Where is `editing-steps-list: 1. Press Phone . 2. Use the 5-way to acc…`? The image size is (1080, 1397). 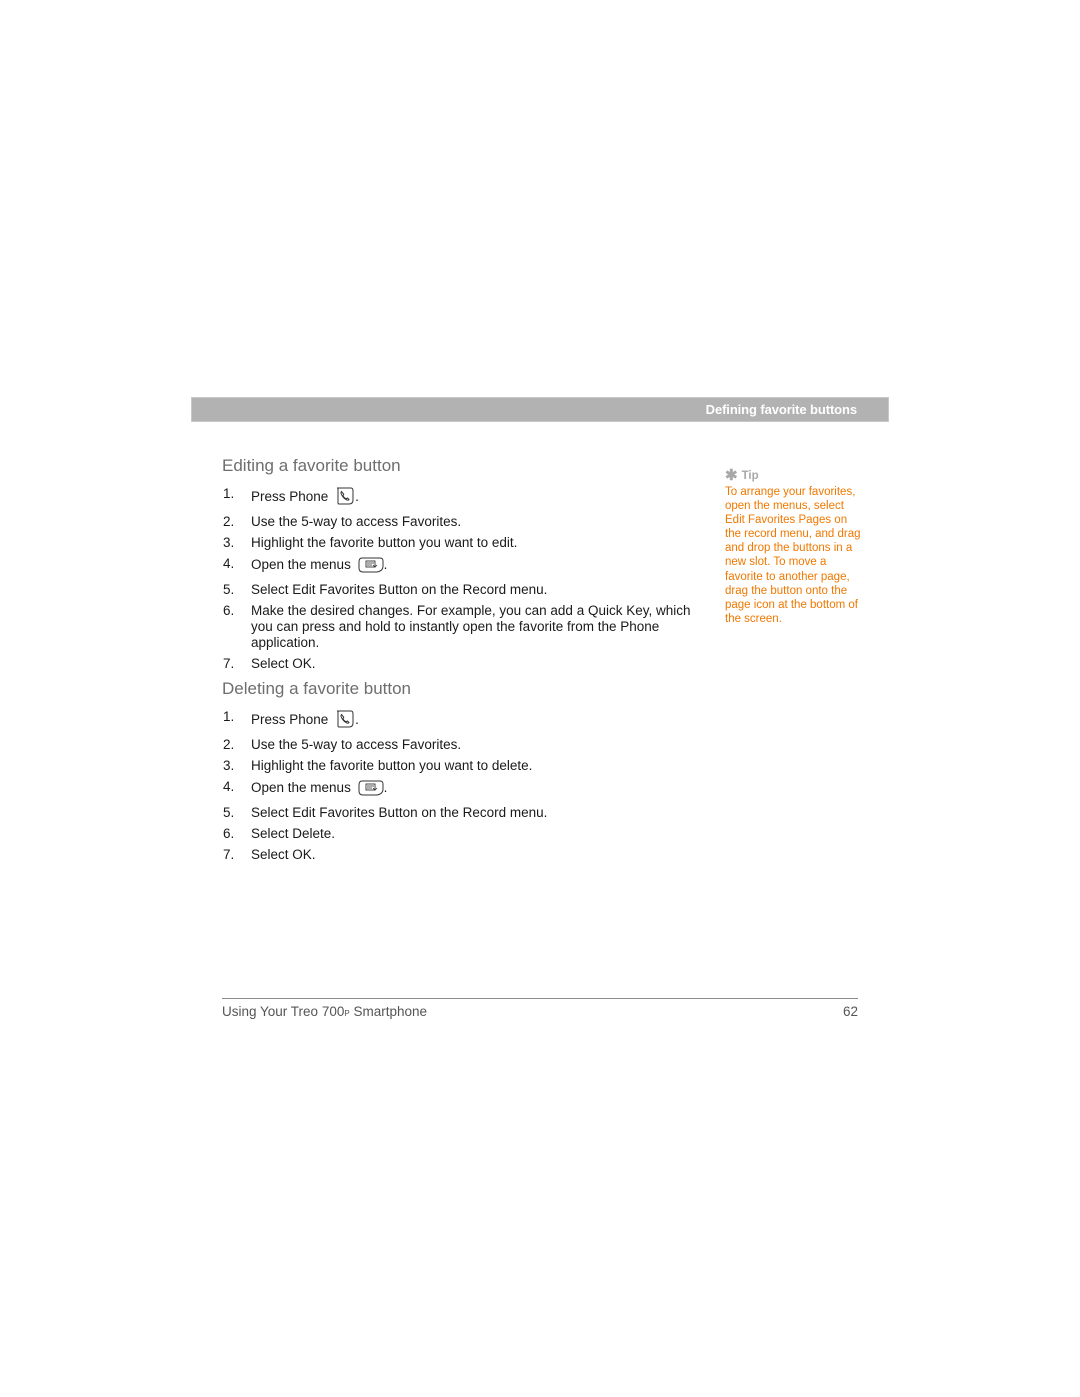 editing-steps-list: 1. Press Phone . 2. Use the 5-way to acc… is located at coordinates (459, 581).